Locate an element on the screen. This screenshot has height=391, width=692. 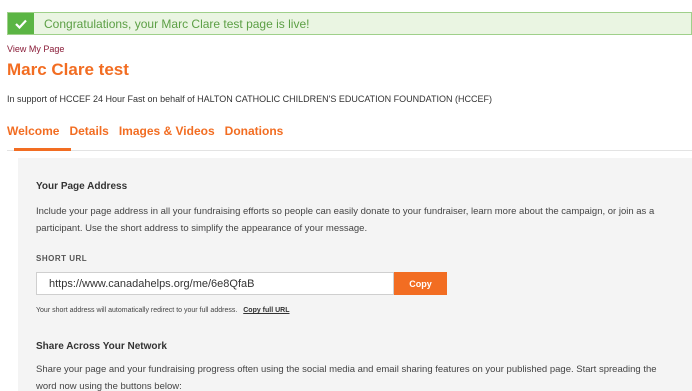
copy-full-url-link: Copy full URL is located at coordinates (266, 310).